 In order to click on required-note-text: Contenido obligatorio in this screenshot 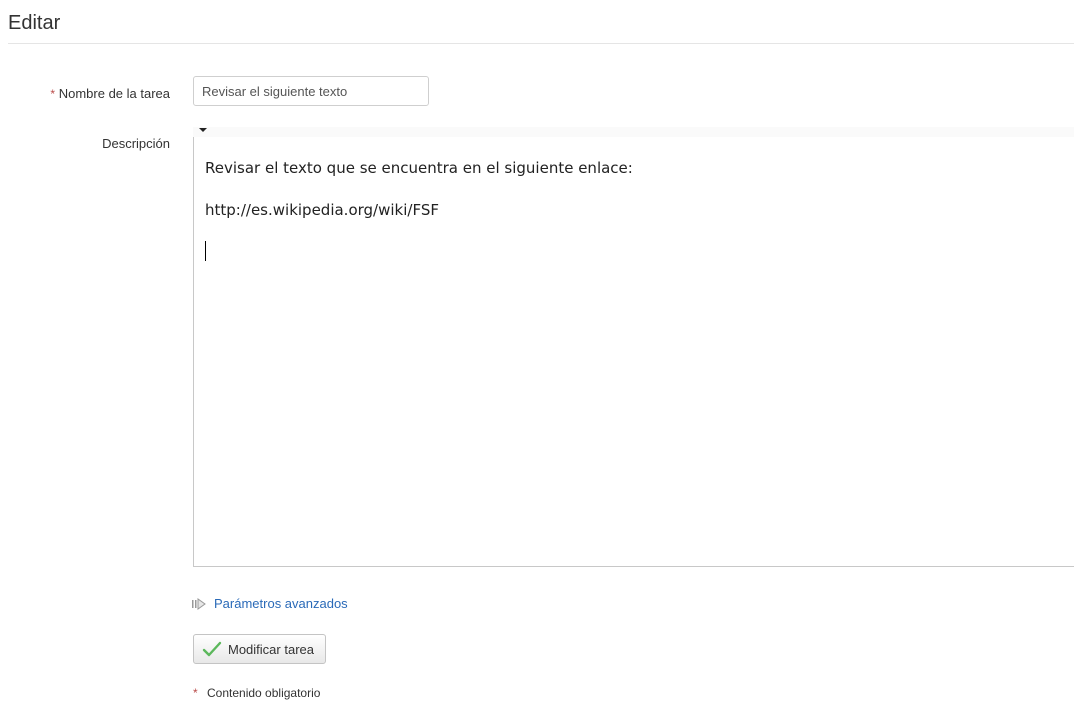, I will do `click(264, 693)`.